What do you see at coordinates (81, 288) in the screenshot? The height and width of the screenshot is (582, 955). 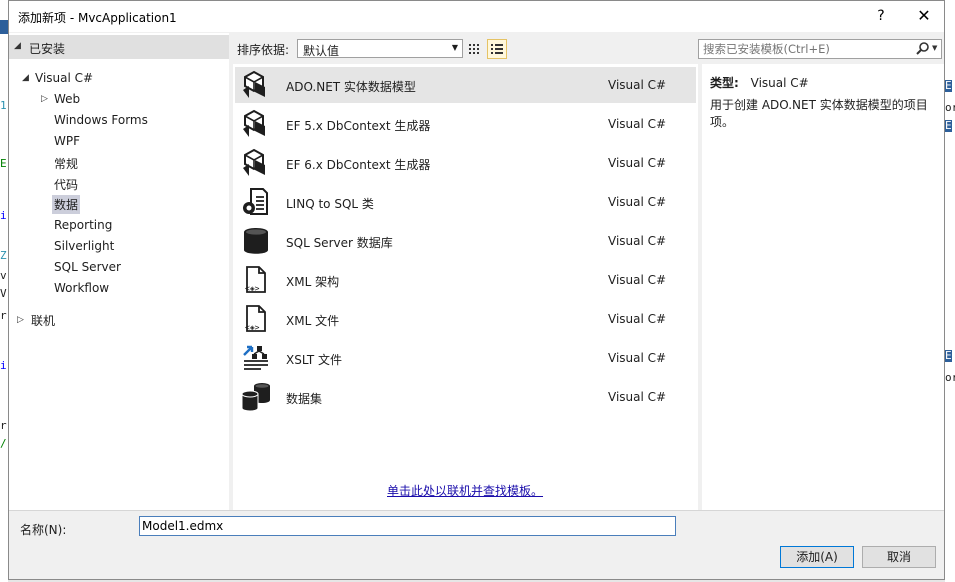 I see `tree-item-workflow: Workflow` at bounding box center [81, 288].